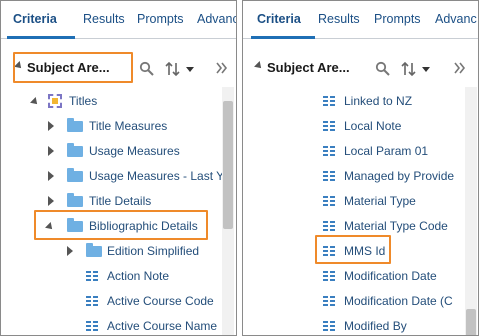 This screenshot has width=479, height=336. I want to click on tree-item-material-type: Material Type, so click(353, 201).